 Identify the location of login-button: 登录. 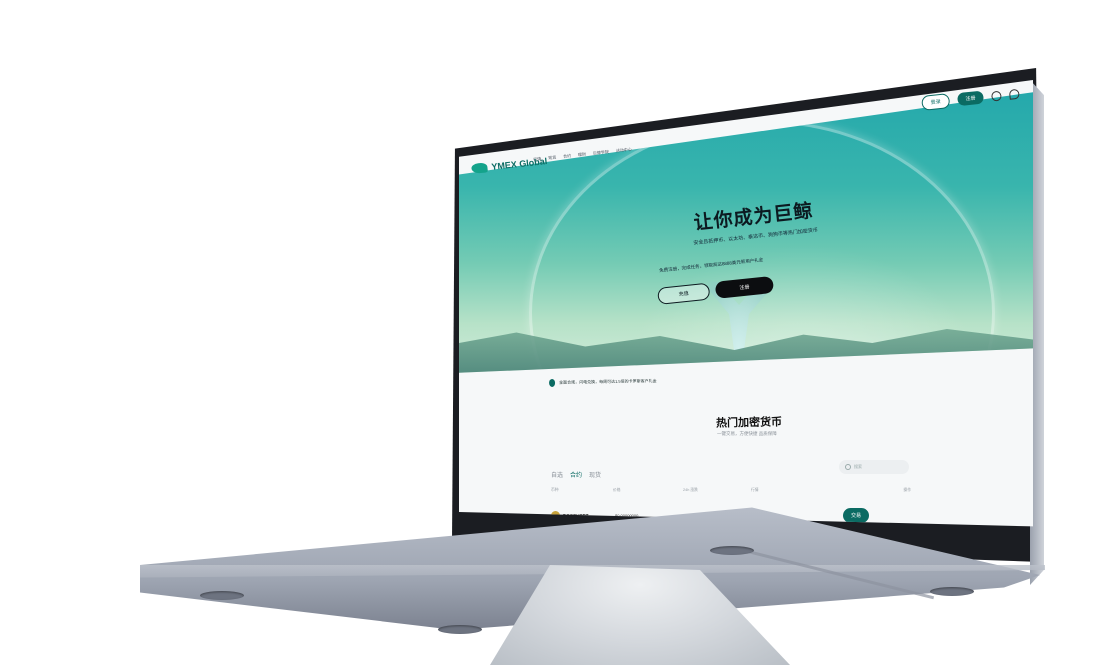
(936, 102).